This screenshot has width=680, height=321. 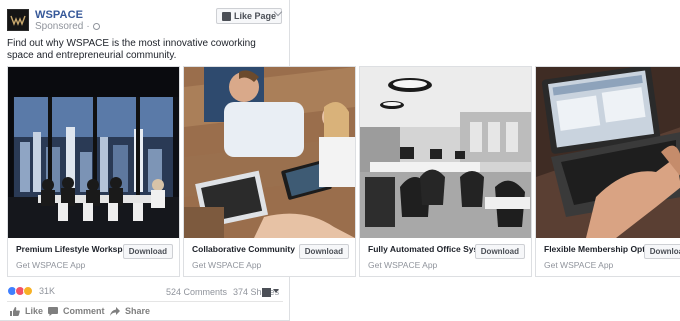 What do you see at coordinates (138, 311) in the screenshot?
I see `share-action-label: Share` at bounding box center [138, 311].